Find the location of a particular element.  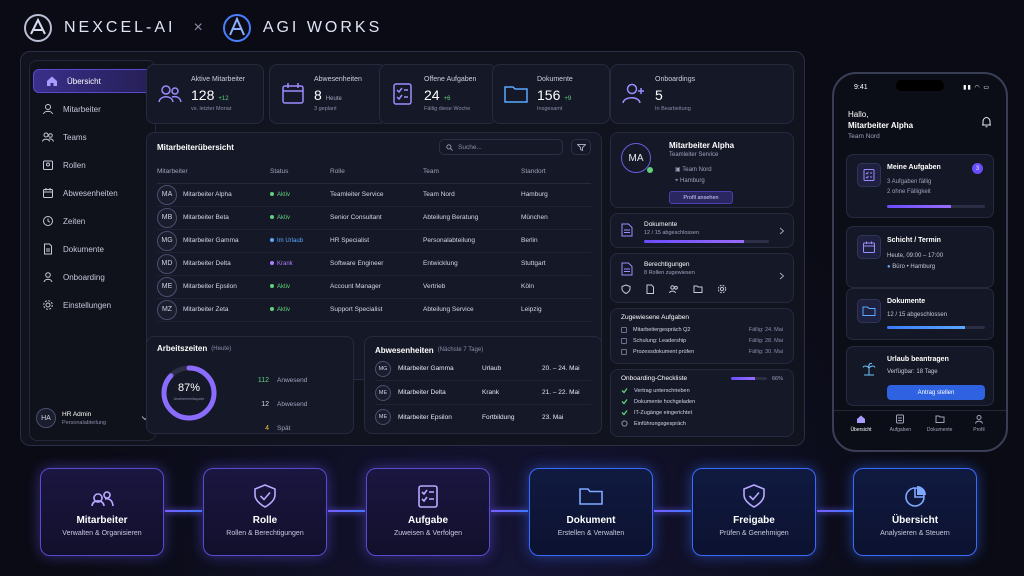

workflow-step-aufgabe: Aufgabe Zuweisen & Verfolgen is located at coordinates (428, 512).